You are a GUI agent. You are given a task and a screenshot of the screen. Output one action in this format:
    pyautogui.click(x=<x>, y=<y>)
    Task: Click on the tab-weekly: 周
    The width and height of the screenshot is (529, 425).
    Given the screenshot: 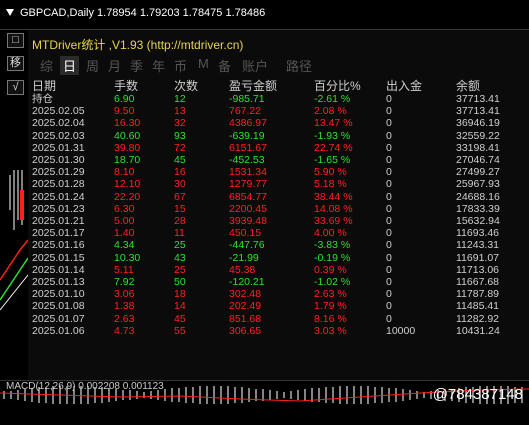 What is the action you would take?
    pyautogui.click(x=92, y=65)
    